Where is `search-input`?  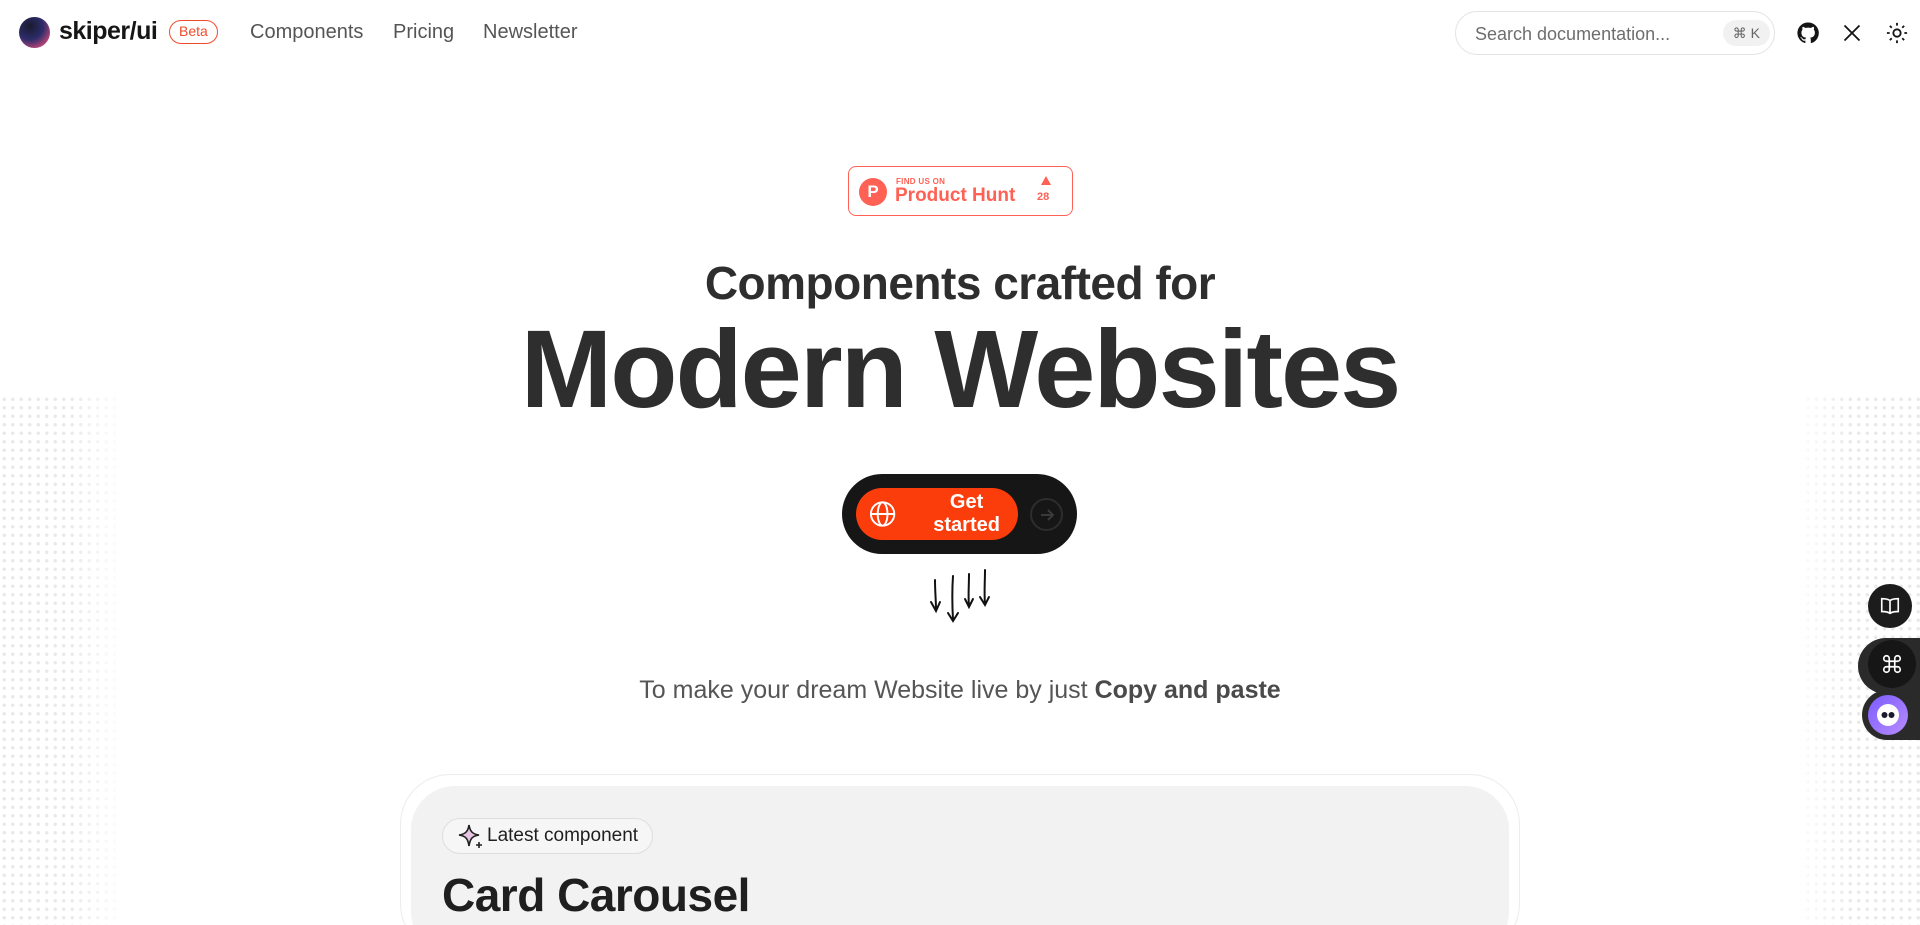 search-input is located at coordinates (1595, 34).